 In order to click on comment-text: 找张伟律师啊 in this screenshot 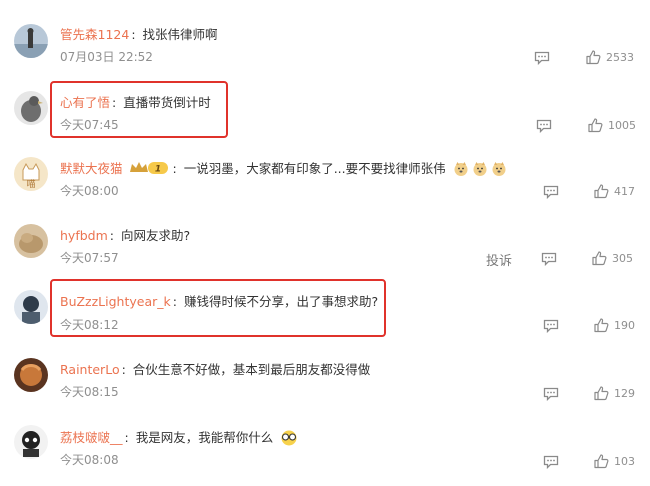, I will do `click(180, 34)`.